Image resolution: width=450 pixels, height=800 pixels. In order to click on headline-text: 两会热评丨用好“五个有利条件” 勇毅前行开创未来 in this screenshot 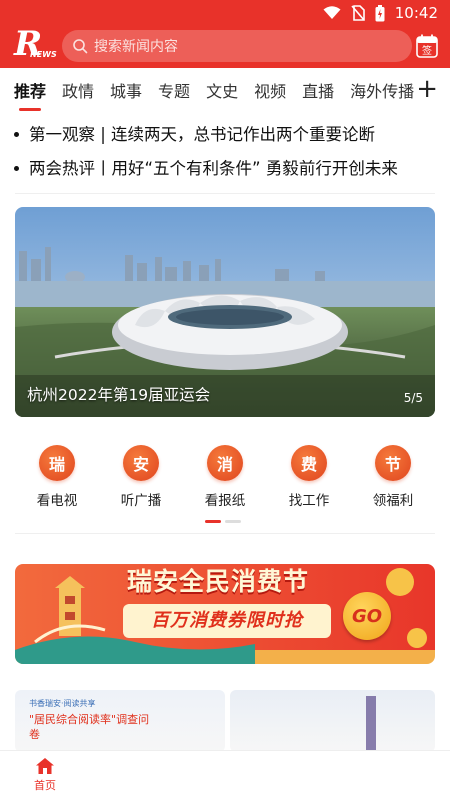, I will do `click(213, 168)`.